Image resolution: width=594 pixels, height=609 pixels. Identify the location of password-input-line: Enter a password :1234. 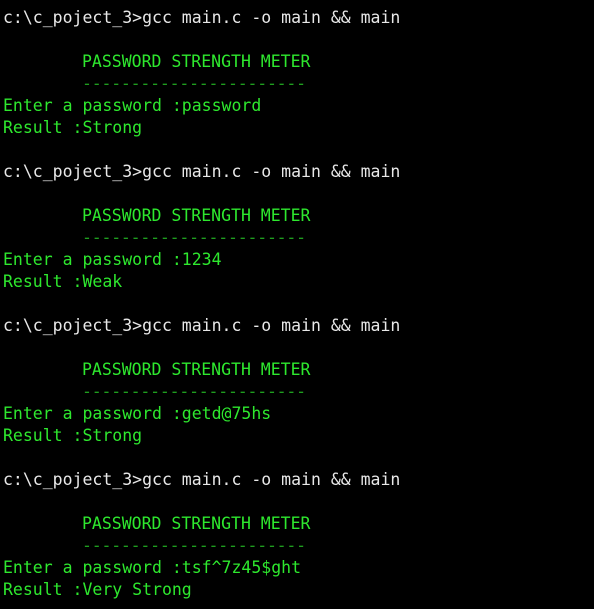
(112, 259).